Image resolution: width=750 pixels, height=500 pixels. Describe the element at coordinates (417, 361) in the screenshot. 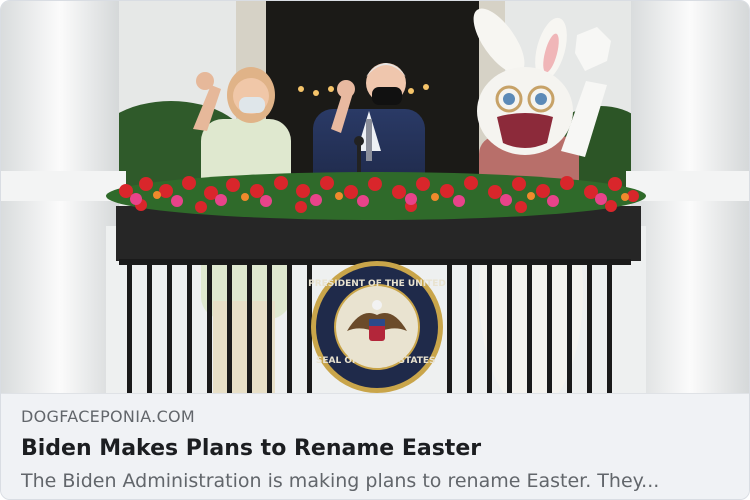

I see `seal-right-text: STATES` at that location.